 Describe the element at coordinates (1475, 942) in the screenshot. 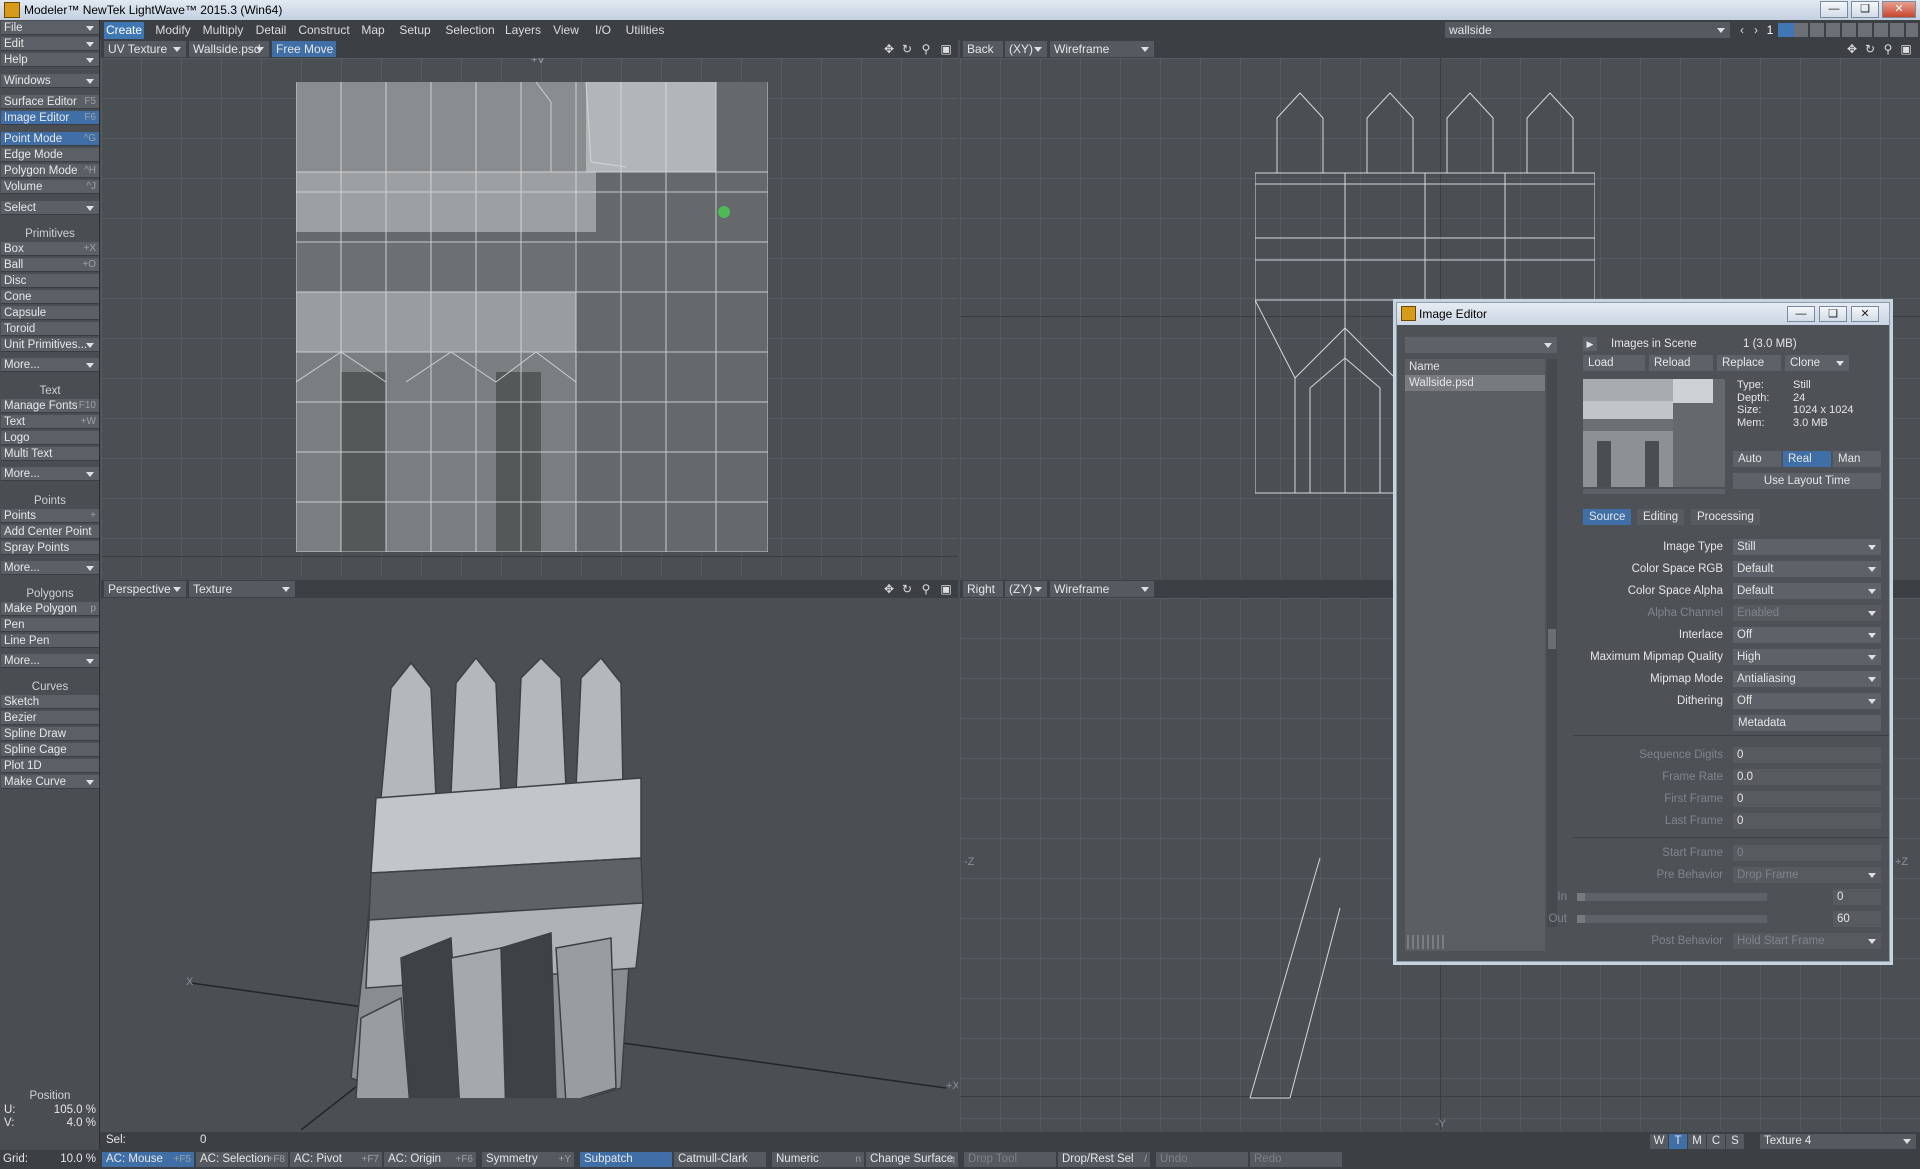

I see `image-list-hscroll` at that location.